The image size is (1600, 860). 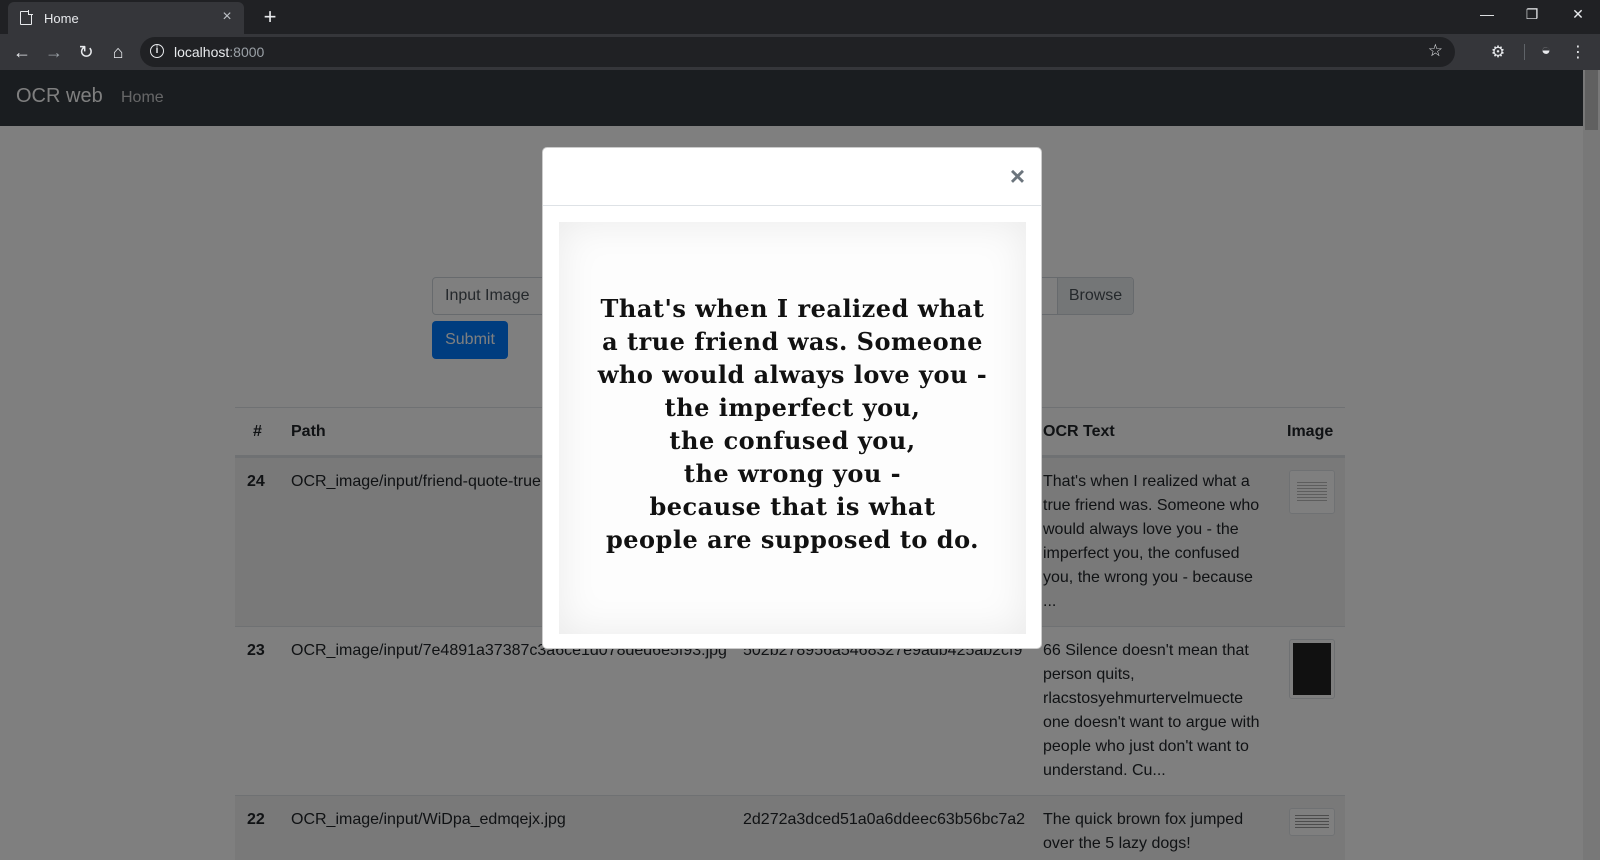 I want to click on page-icon, so click(x=26, y=17).